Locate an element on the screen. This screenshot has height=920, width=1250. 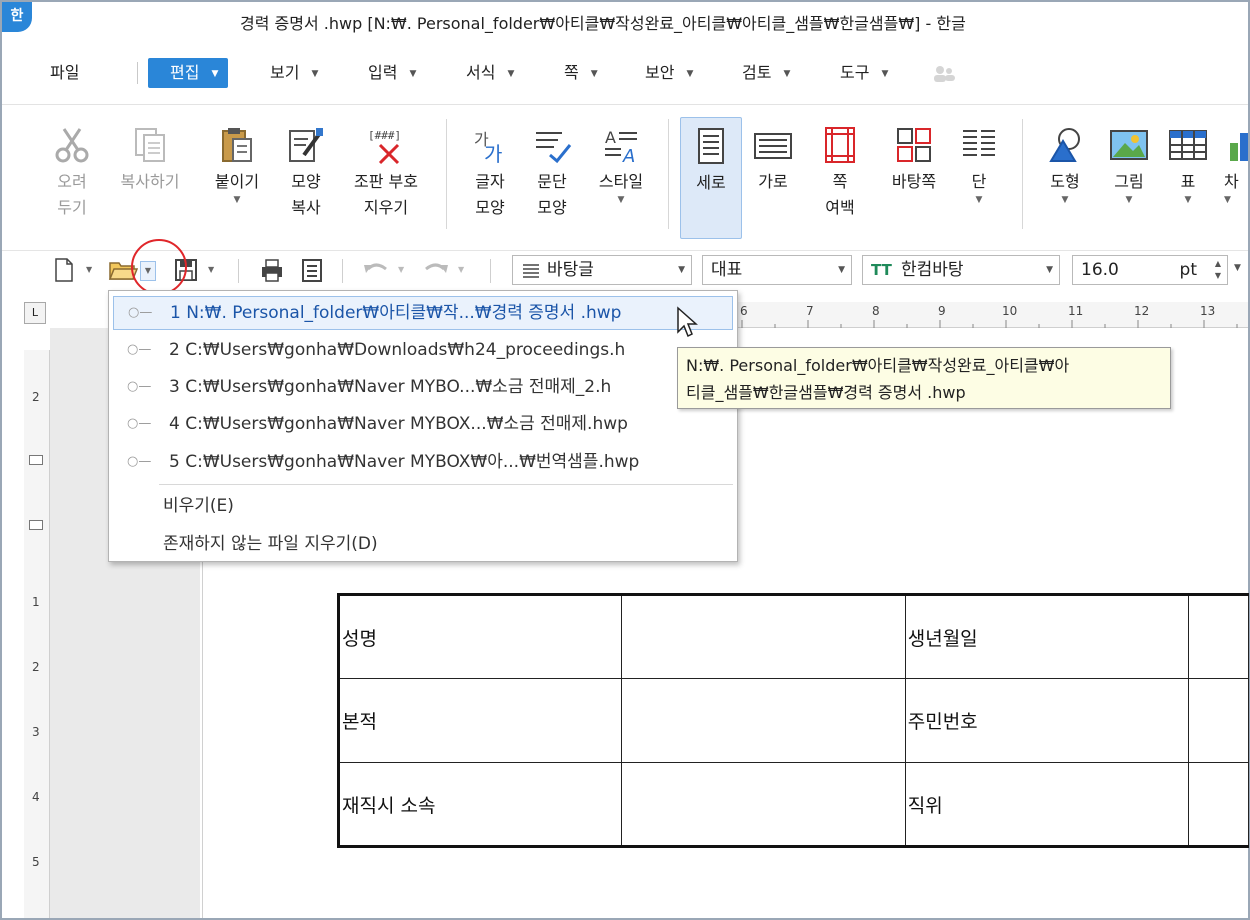
ruler-corner-button: L is located at coordinates (35, 313).